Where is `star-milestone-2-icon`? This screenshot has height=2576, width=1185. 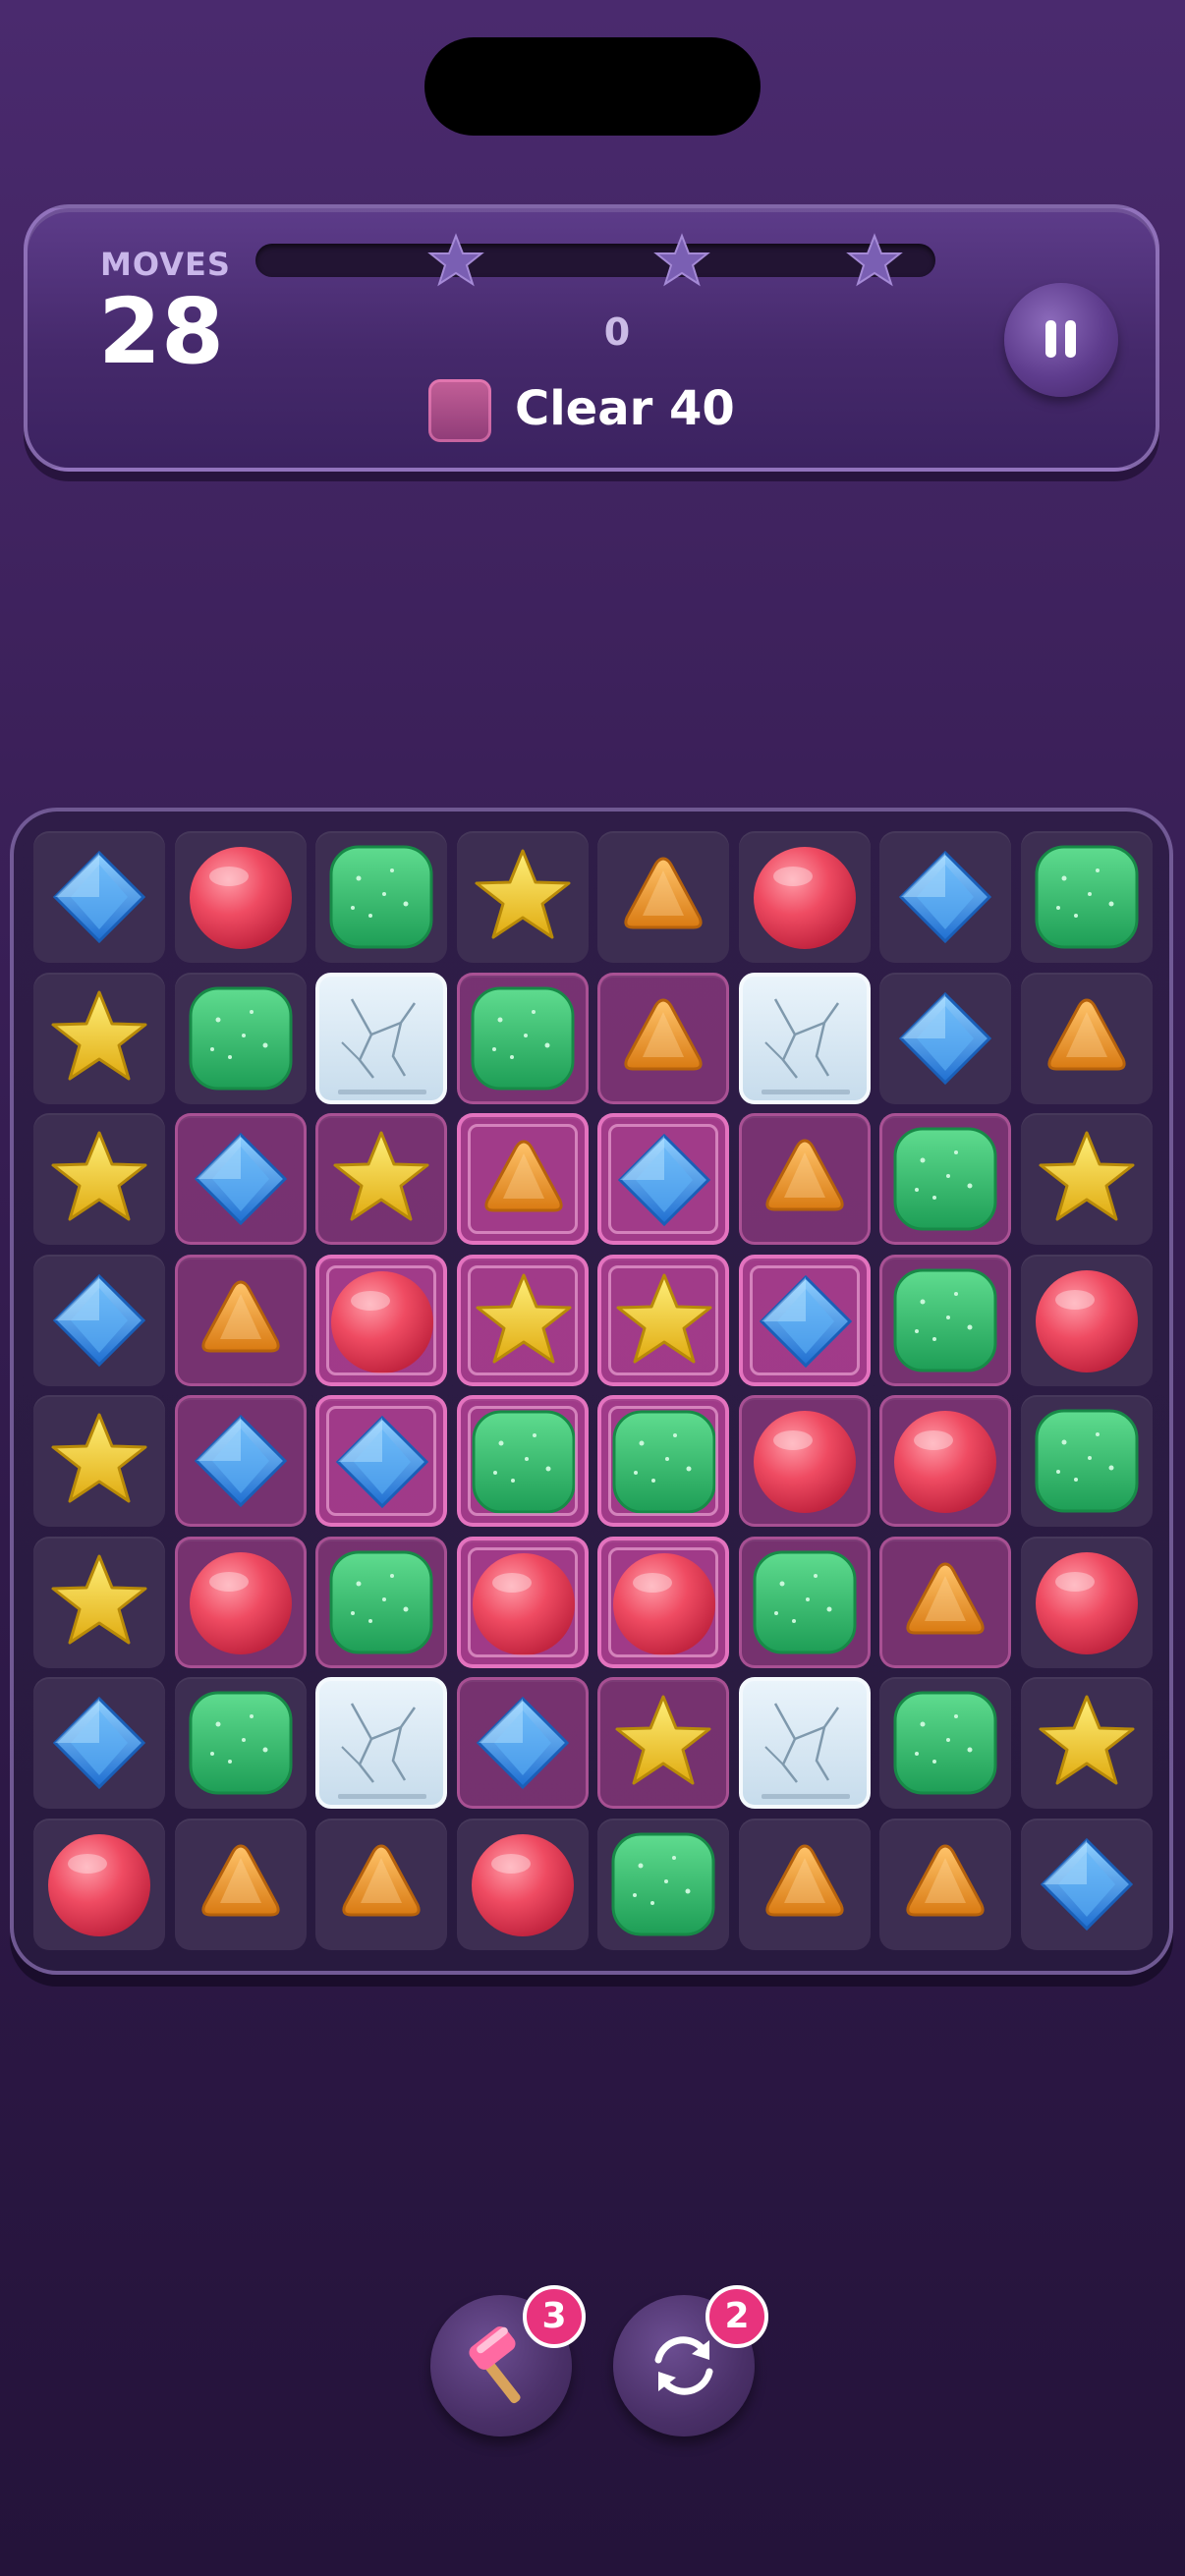 star-milestone-2-icon is located at coordinates (682, 260).